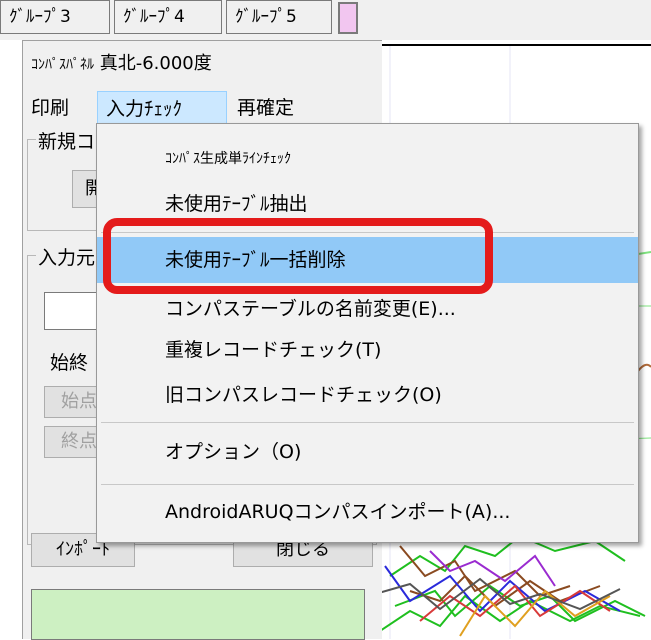 The image size is (651, 640). Describe the element at coordinates (55, 17) in the screenshot. I see `group-3-button: ｸﾞﾙｰﾌﾟ3` at that location.